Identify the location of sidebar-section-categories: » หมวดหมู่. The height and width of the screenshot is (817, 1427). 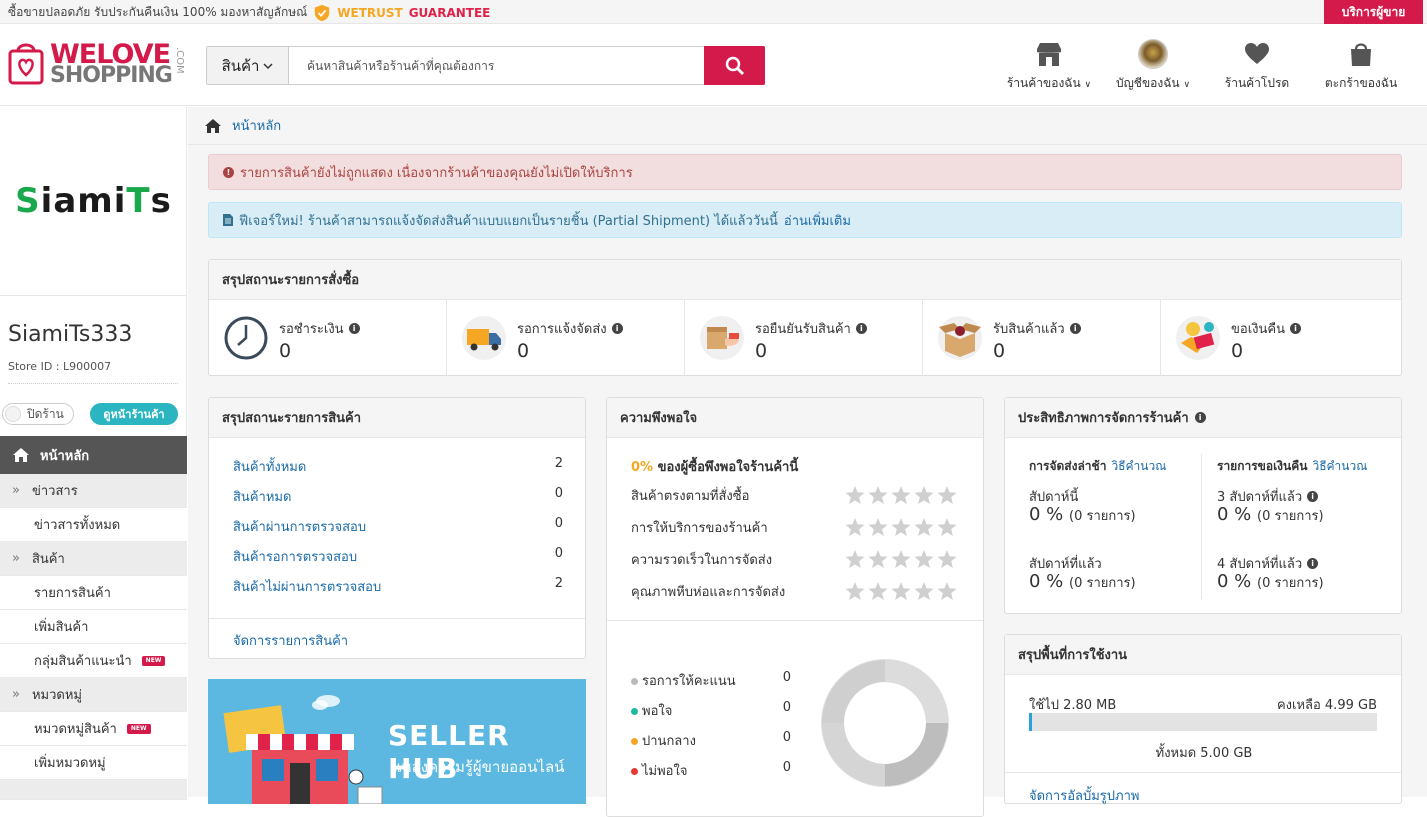
(93, 695).